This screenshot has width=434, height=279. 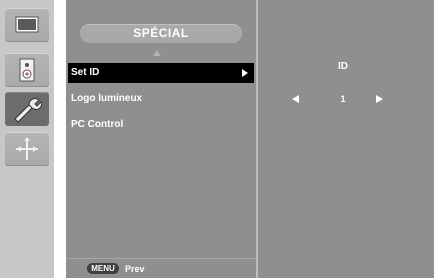 I want to click on rail-special-button, so click(x=27, y=149).